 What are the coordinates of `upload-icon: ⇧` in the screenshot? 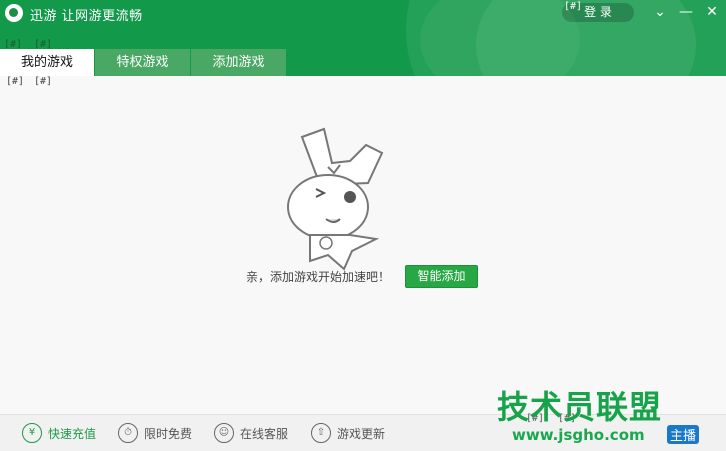 It's located at (321, 433).